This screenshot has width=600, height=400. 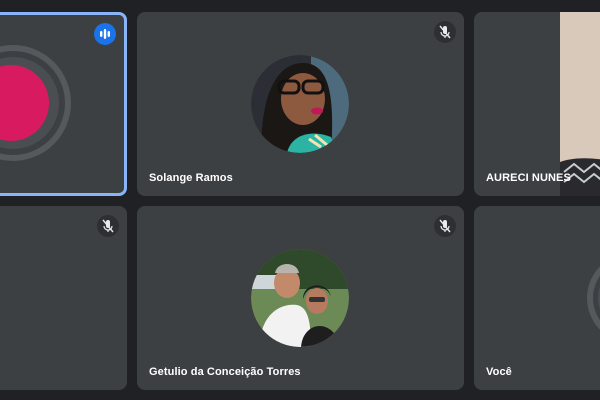 I want to click on participant-tile-speaking, so click(x=63, y=104).